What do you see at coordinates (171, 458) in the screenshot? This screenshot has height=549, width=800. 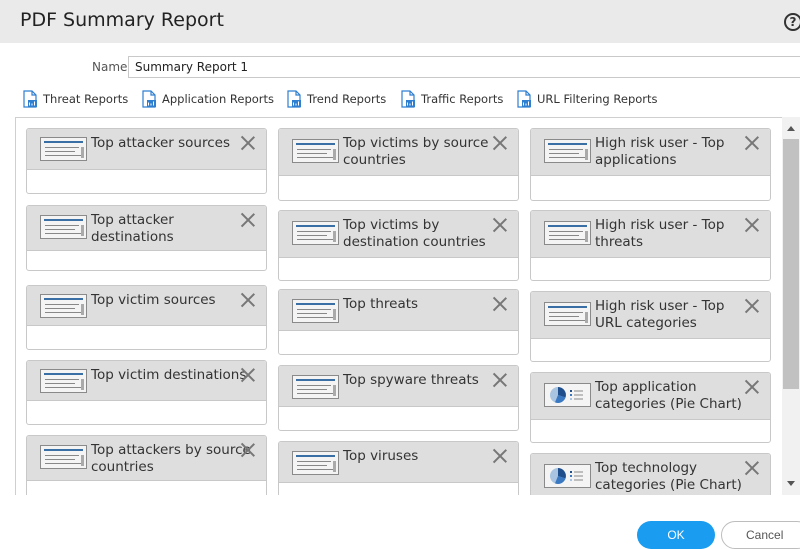 I see `widget-title: Top attackers by source countries` at bounding box center [171, 458].